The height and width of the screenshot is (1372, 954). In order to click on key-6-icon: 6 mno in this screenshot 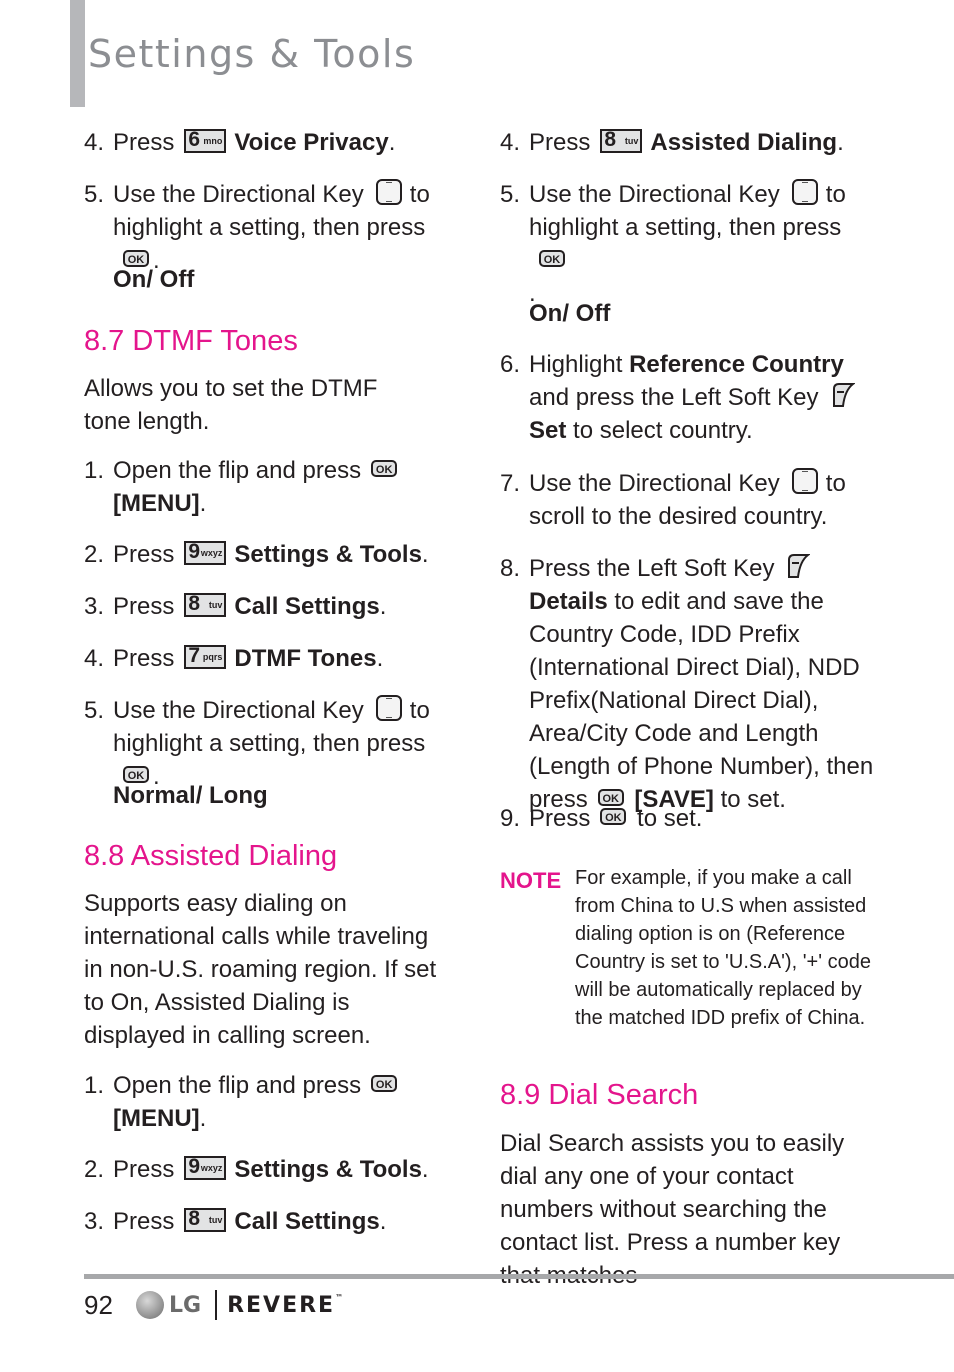, I will do `click(205, 140)`.